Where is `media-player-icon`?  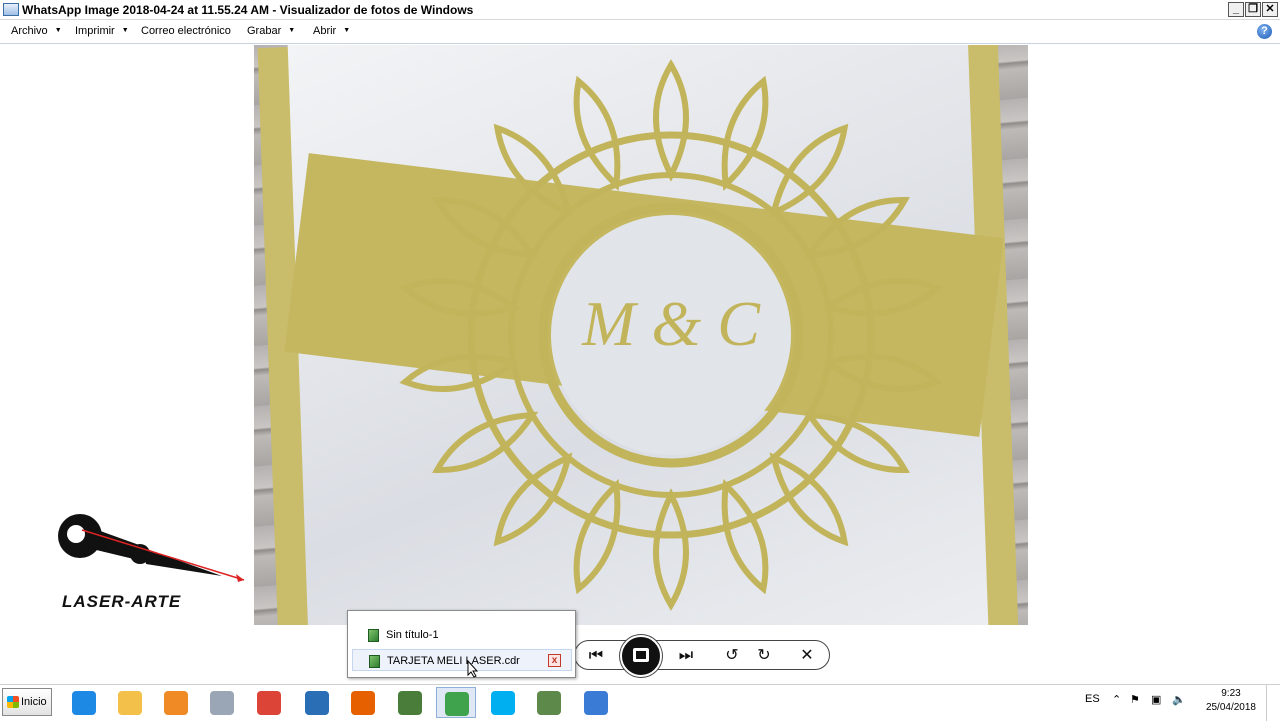
media-player-icon is located at coordinates (176, 703).